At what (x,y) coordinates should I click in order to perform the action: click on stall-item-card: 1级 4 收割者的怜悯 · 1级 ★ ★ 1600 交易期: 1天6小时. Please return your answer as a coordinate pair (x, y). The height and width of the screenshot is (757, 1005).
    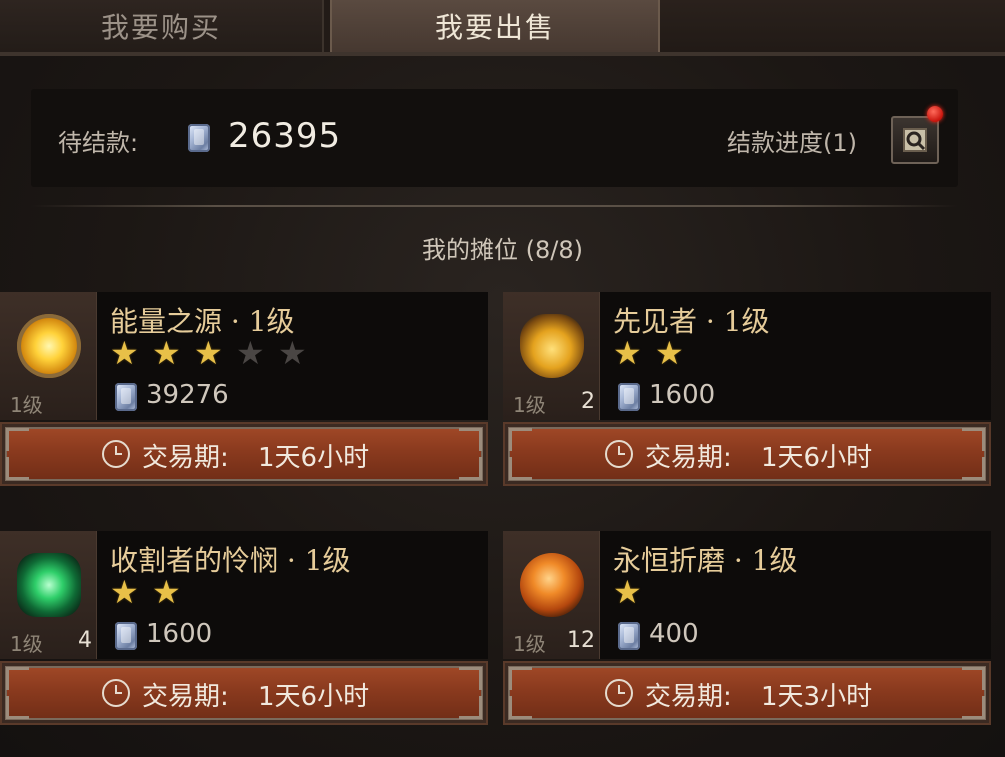
    Looking at the image, I should click on (244, 631).